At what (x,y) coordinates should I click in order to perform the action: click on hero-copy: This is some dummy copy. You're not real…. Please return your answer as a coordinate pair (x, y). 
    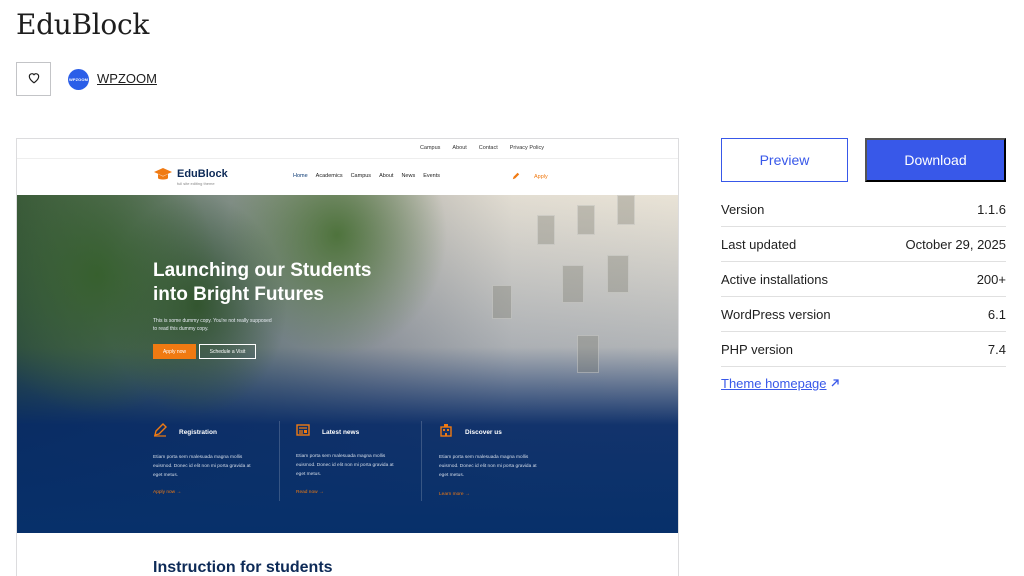
    Looking at the image, I should click on (212, 325).